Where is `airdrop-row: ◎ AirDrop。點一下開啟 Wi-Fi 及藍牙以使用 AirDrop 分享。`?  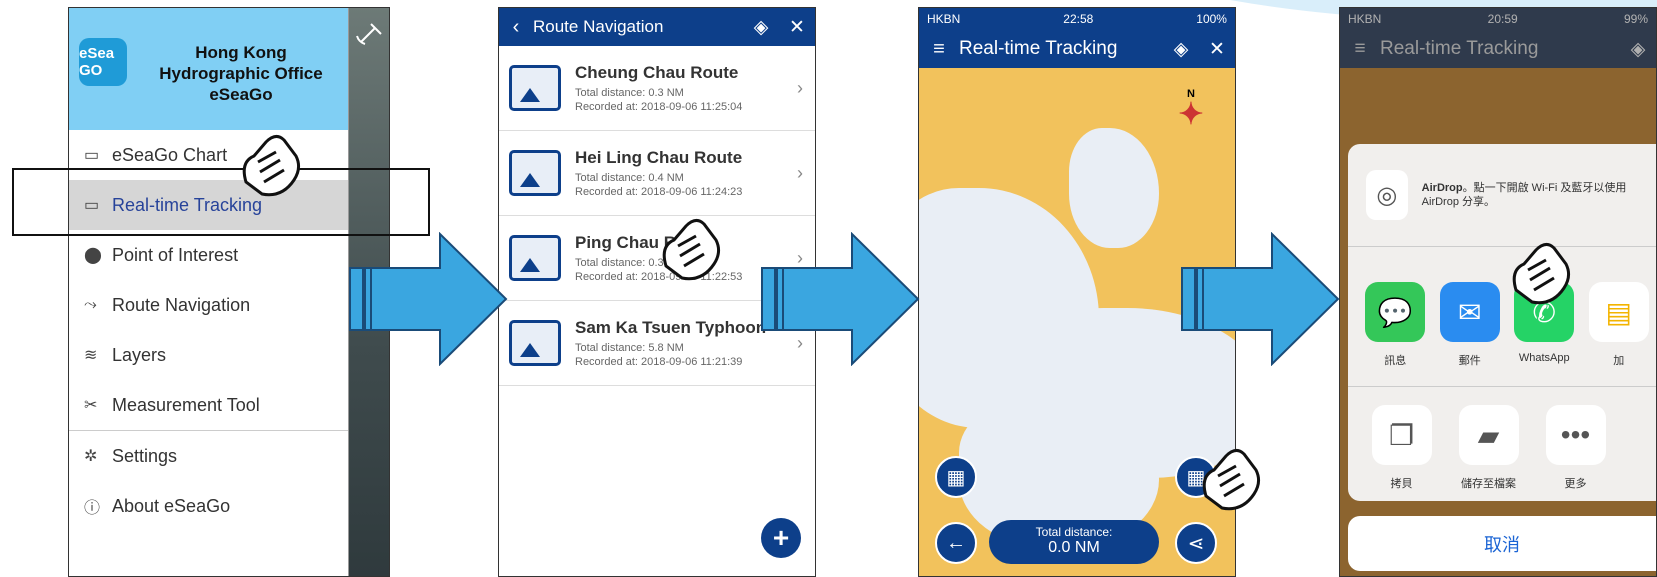 airdrop-row: ◎ AirDrop。點一下開啟 Wi-Fi 及藍牙以使用 AirDrop 分享。 is located at coordinates (1502, 195).